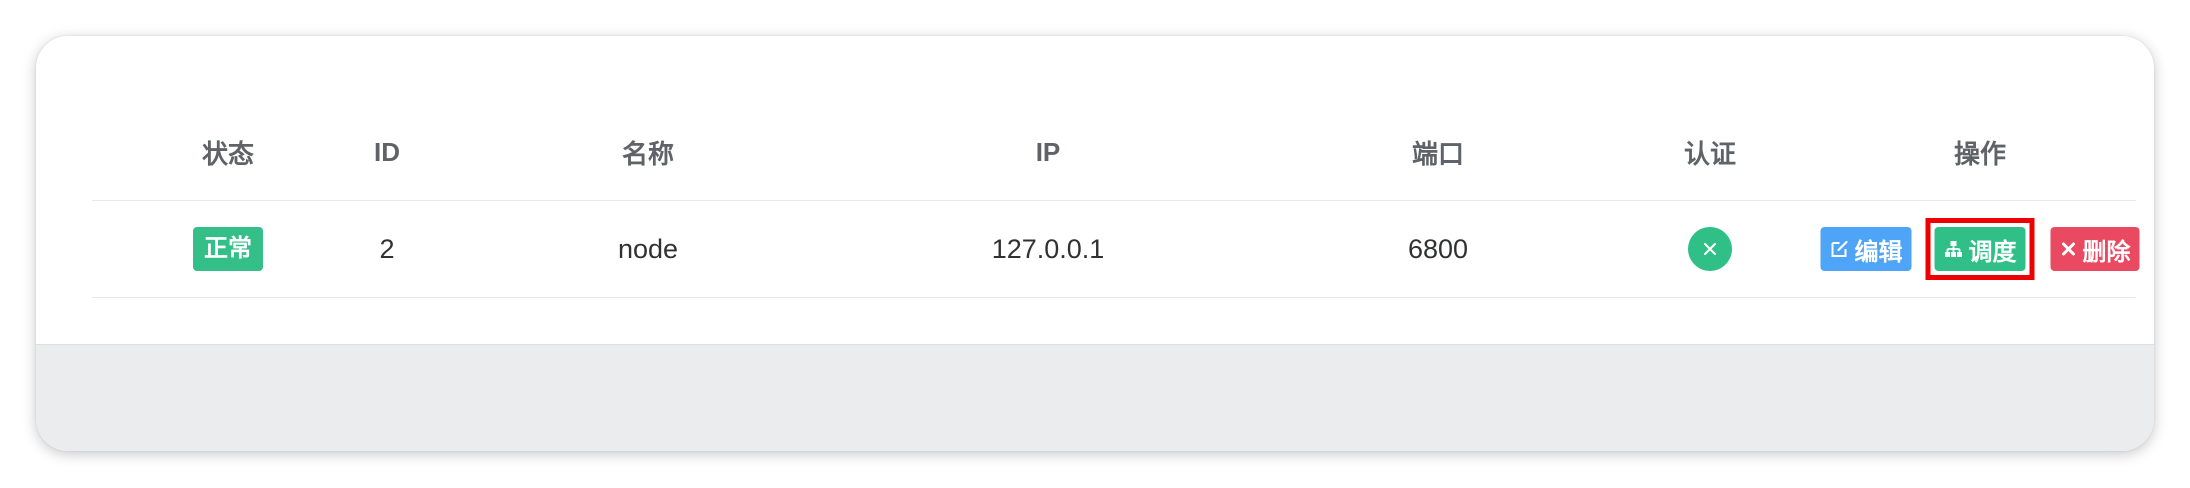 The width and height of the screenshot is (2190, 488). Describe the element at coordinates (1048, 248) in the screenshot. I see `ip-cell: 127.0.0.1` at that location.